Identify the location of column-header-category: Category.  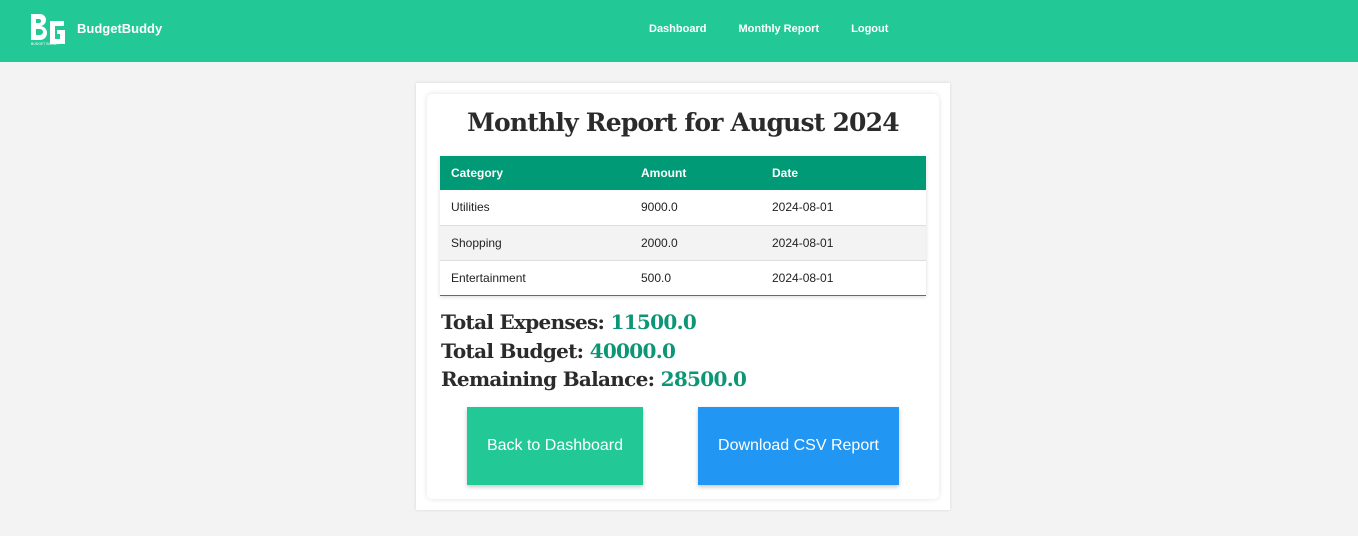
(477, 173).